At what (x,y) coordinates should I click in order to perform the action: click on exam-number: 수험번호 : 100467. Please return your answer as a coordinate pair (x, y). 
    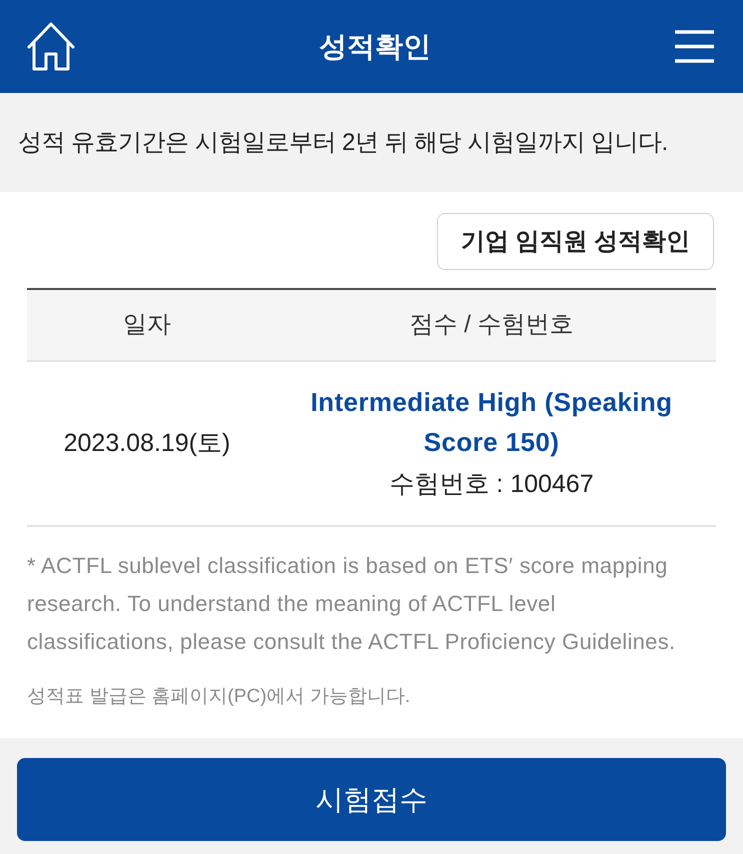
    Looking at the image, I should click on (491, 484).